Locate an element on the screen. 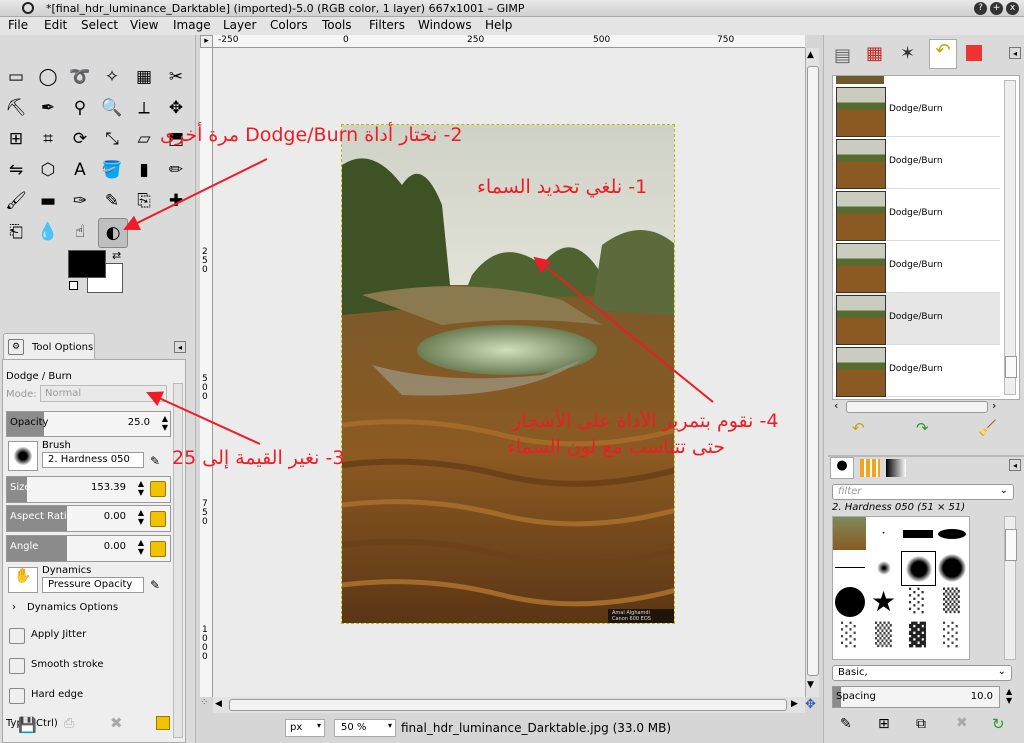 The image size is (1024, 743). arrow-to-opacity is located at coordinates (203, 418).